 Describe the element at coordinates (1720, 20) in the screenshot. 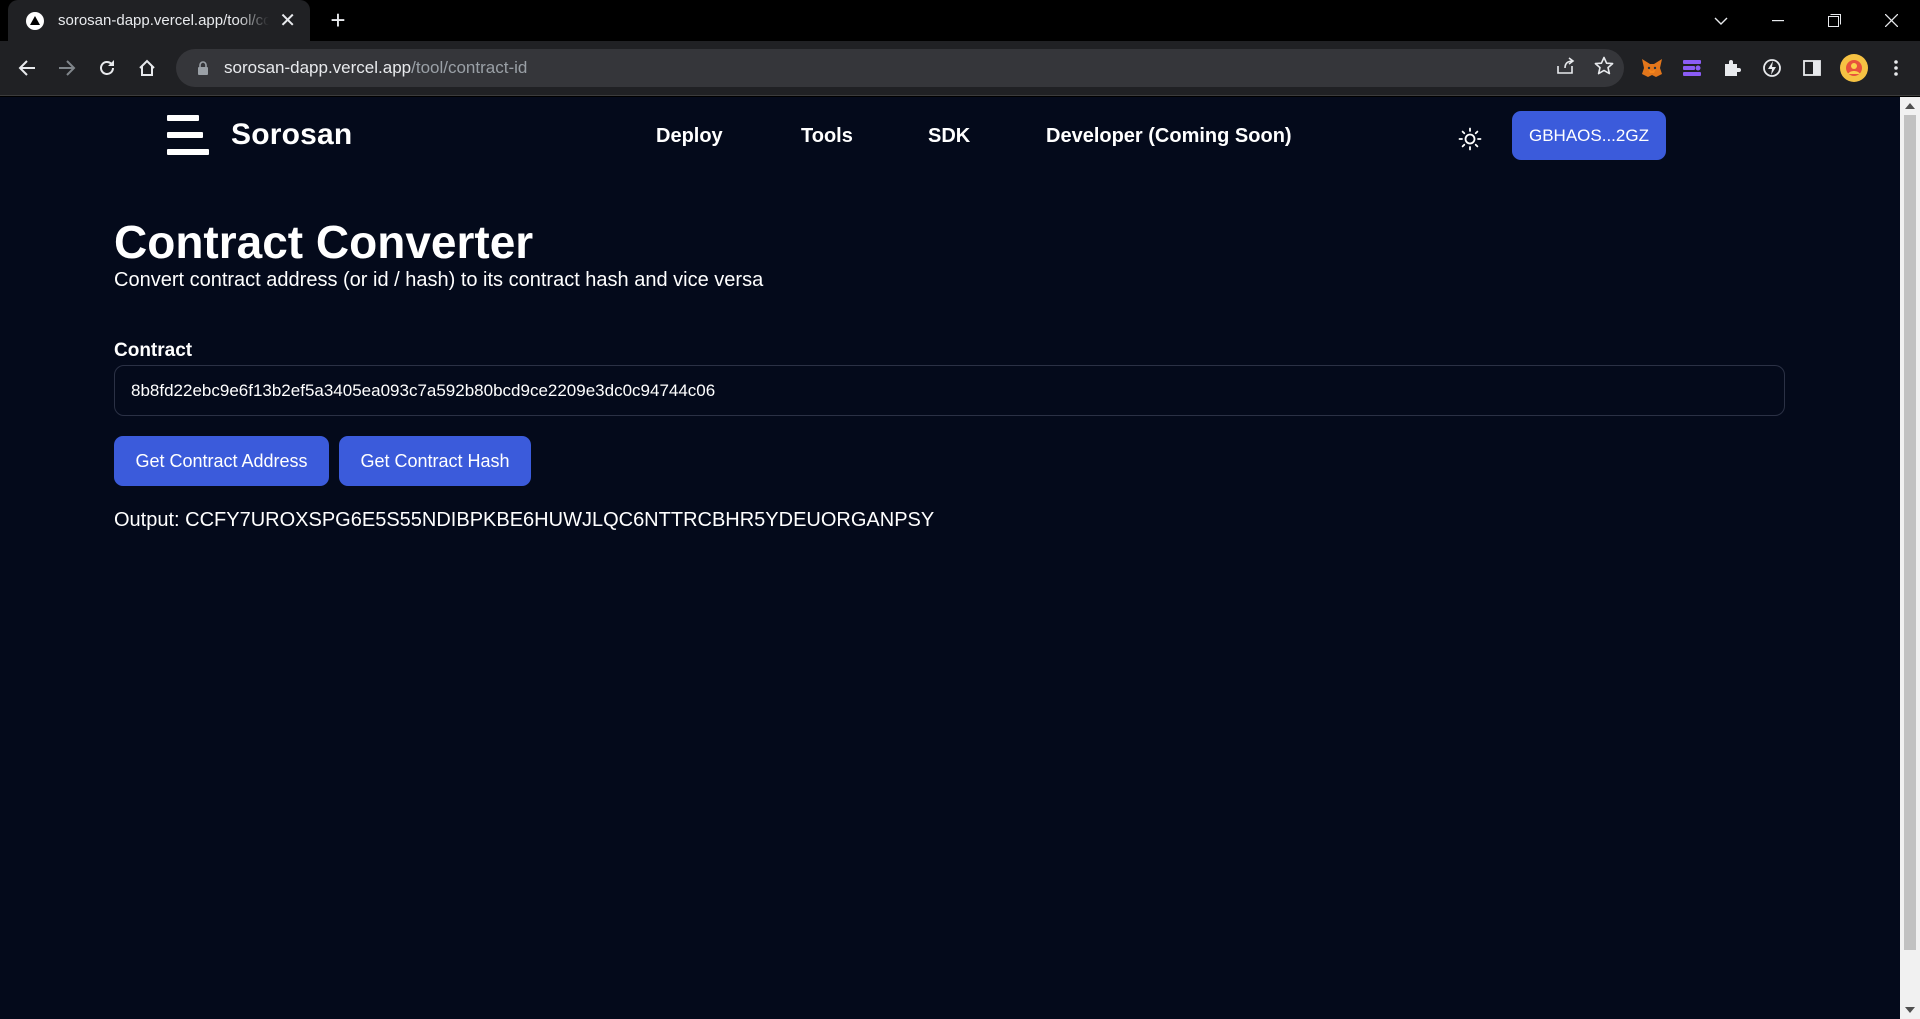

I see `tab-search-icon` at that location.